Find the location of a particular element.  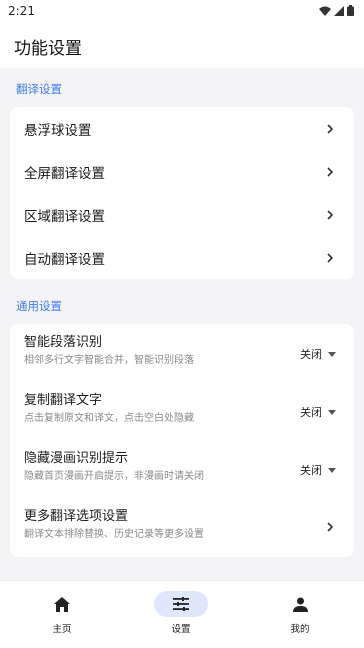

setting-area-translate: 区域翻译设置 is located at coordinates (182, 214).